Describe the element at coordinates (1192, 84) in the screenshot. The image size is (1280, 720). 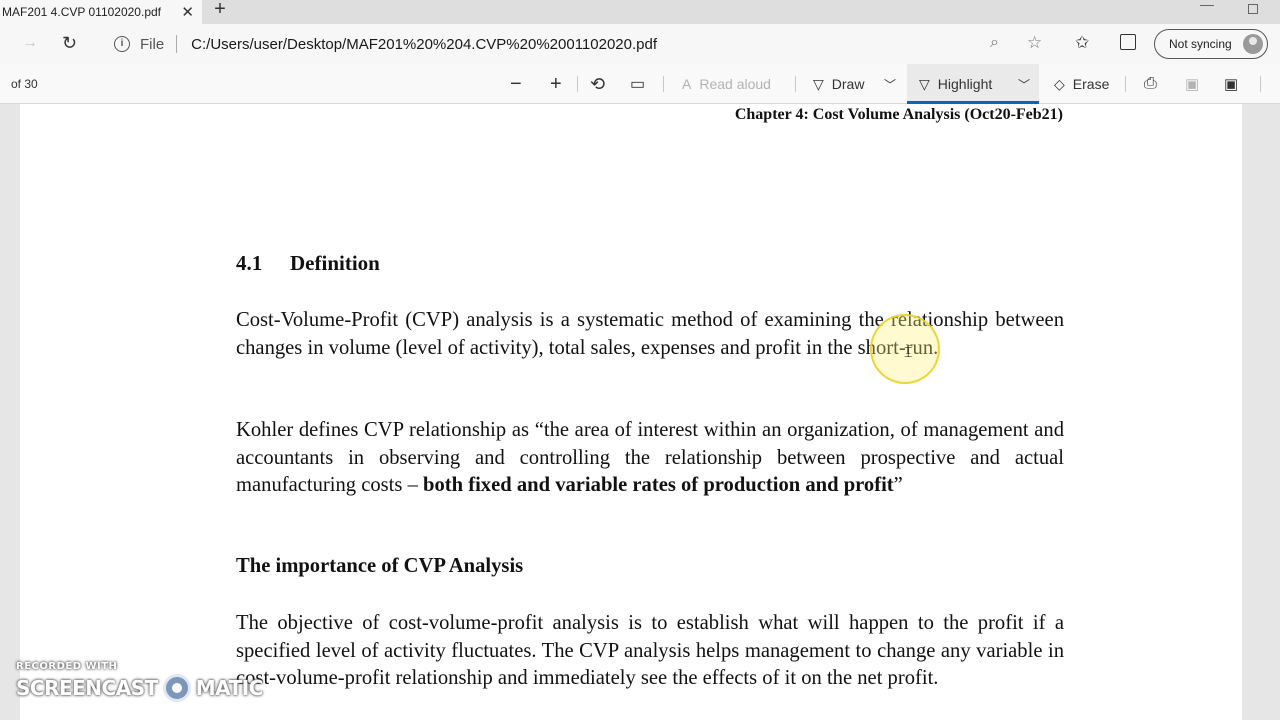
I see `save-icon: ▣` at that location.